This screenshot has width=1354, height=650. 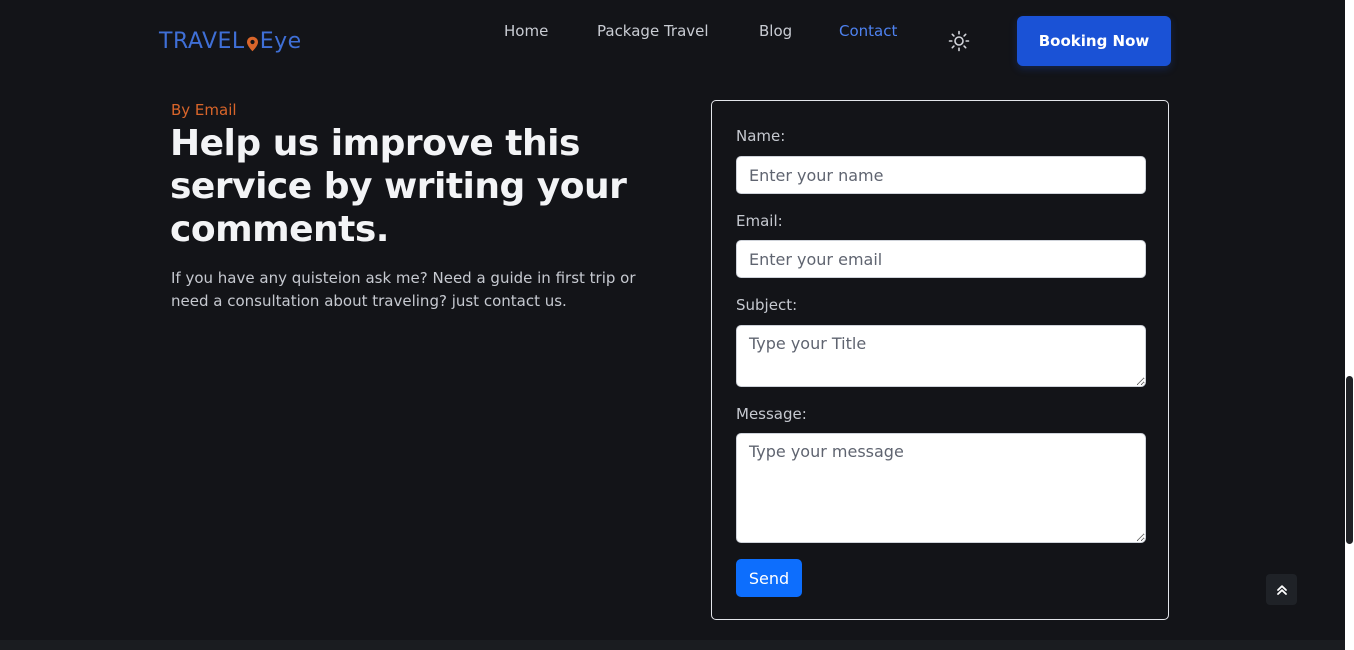 What do you see at coordinates (252, 42) in the screenshot?
I see `location-pin-icon` at bounding box center [252, 42].